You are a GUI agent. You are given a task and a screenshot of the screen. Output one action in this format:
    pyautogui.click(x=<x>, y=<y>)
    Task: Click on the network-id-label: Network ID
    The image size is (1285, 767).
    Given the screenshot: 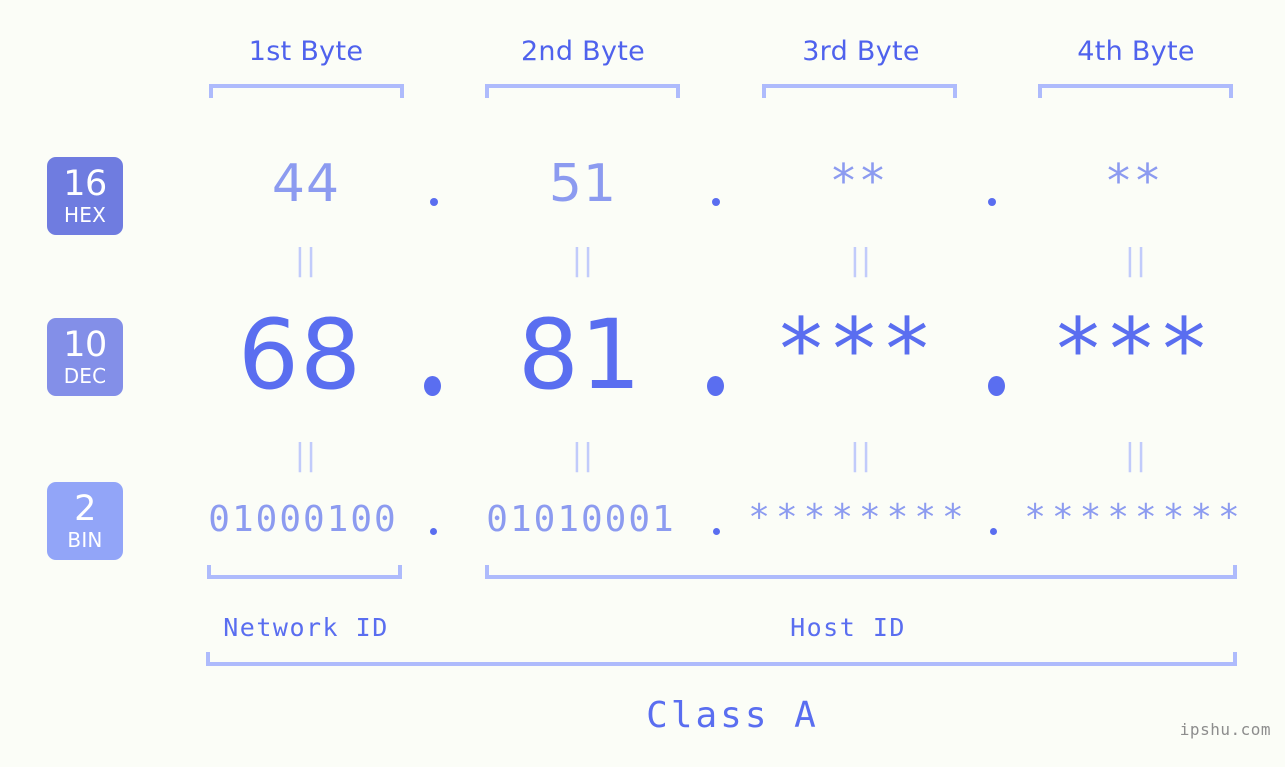 What is the action you would take?
    pyautogui.click(x=306, y=627)
    